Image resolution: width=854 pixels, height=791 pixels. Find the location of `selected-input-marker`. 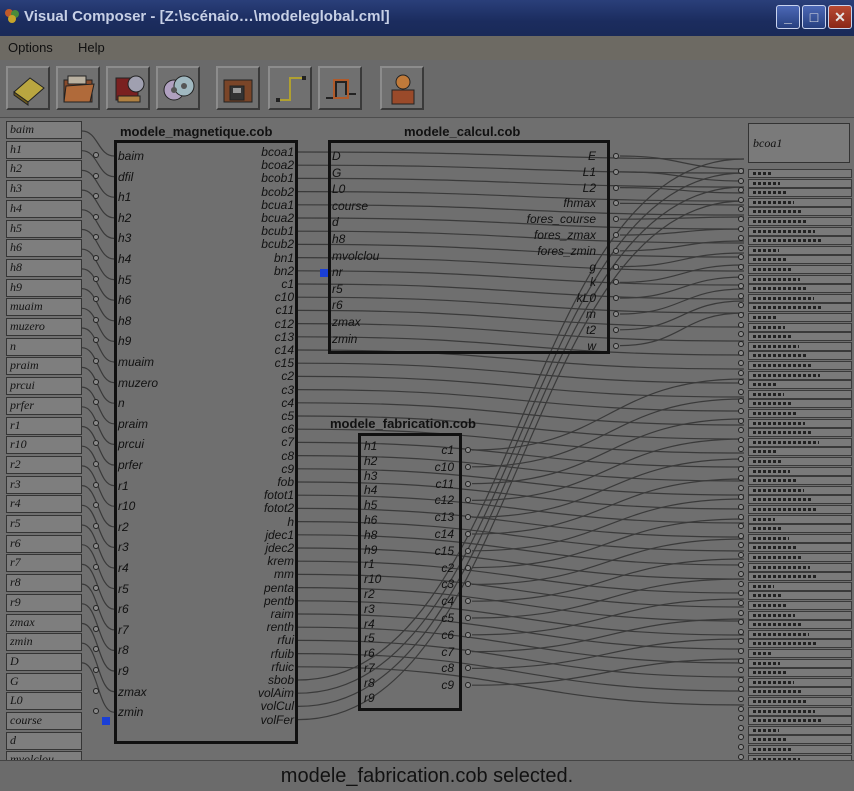

selected-input-marker is located at coordinates (106, 721).